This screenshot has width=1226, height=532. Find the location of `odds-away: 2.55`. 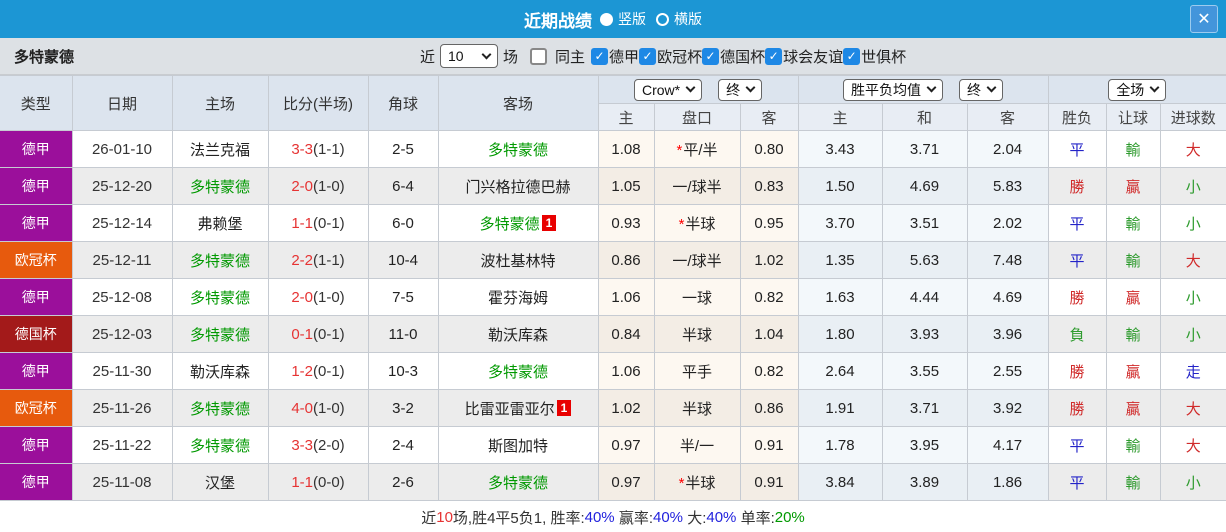

odds-away: 2.55 is located at coordinates (1007, 371).